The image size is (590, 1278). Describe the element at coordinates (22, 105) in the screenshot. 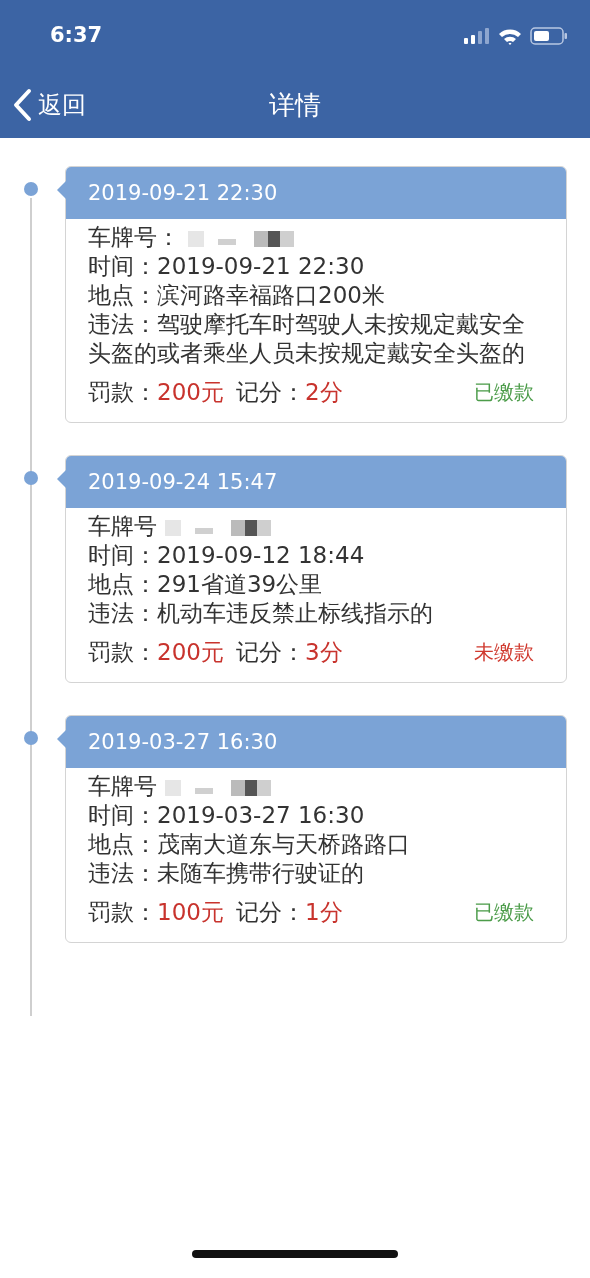

I see `back-icon` at that location.